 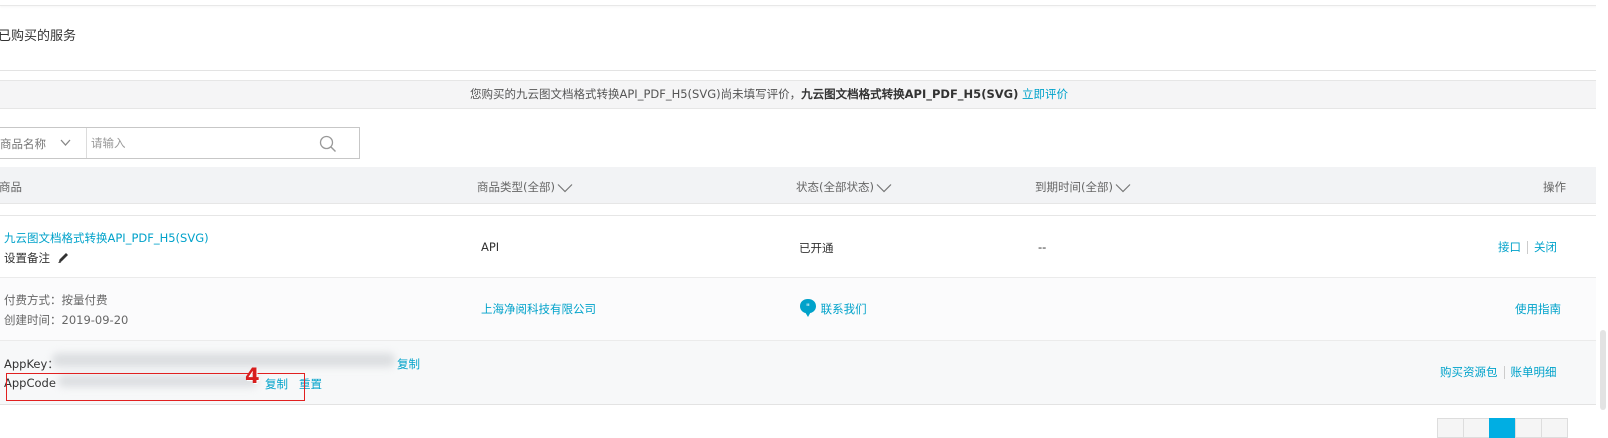 I want to click on created-time: 创建时间：2019-09-20, so click(x=66, y=320).